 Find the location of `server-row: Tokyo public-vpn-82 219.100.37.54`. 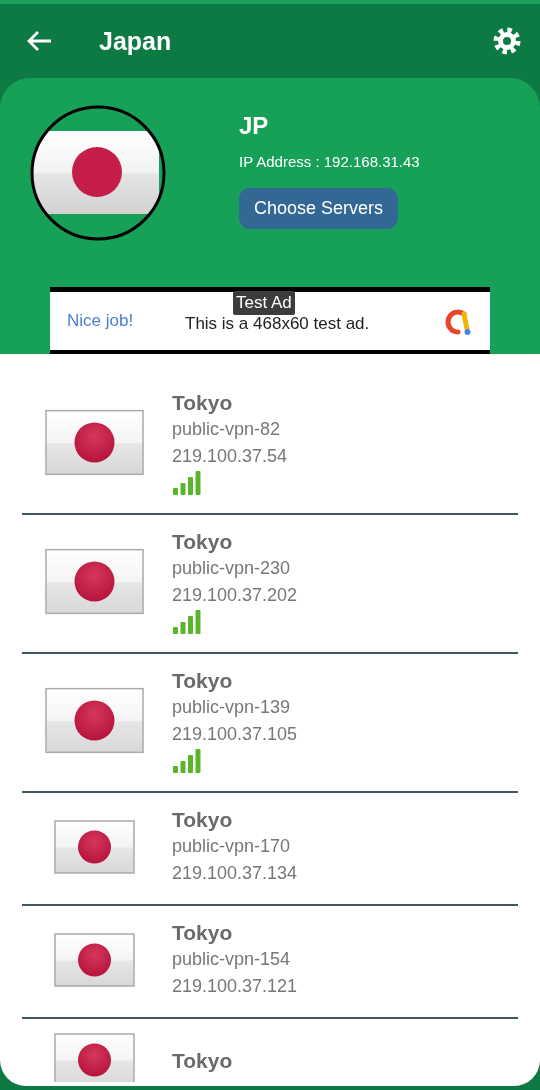

server-row: Tokyo public-vpn-82 219.100.37.54 is located at coordinates (270, 445).